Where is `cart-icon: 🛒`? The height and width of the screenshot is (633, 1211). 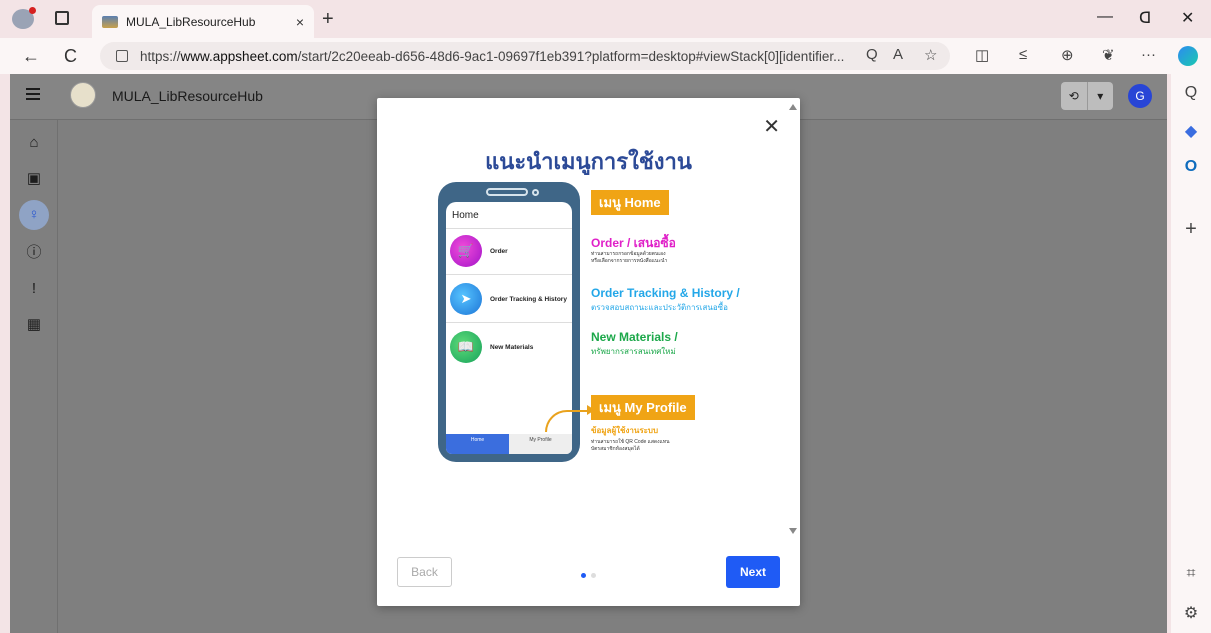
cart-icon: 🛒 is located at coordinates (466, 251).